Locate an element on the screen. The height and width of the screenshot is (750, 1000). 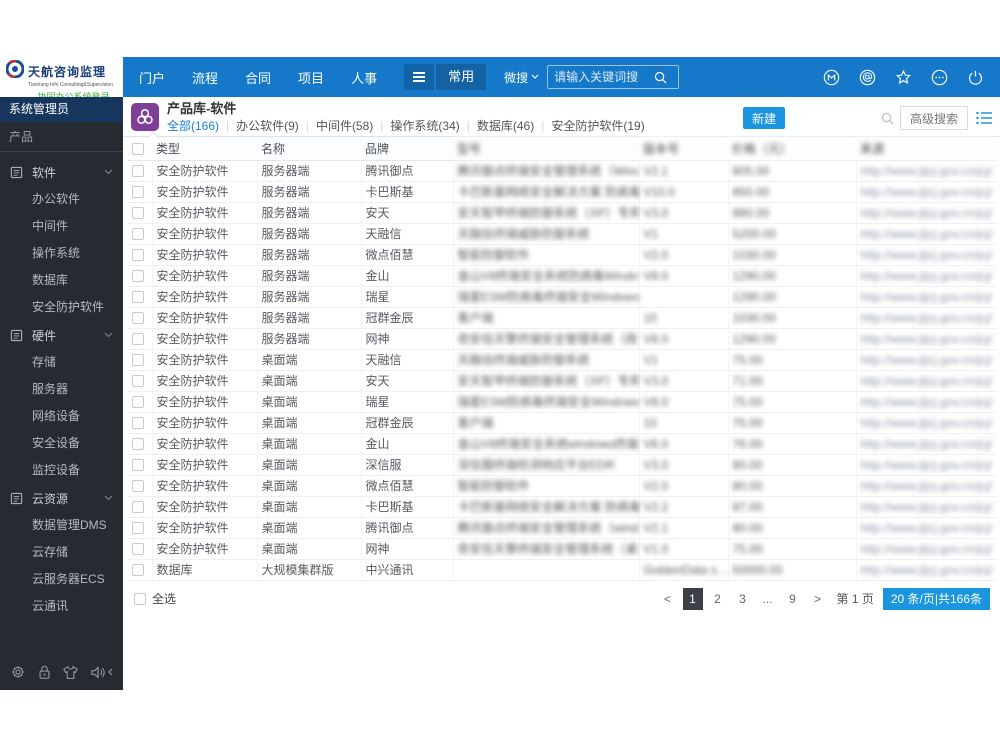
search-icon is located at coordinates (660, 77).